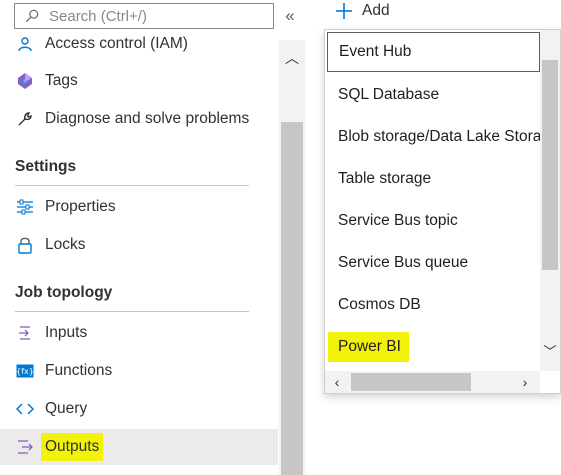  I want to click on menu-item-label: Power BI, so click(368, 347).